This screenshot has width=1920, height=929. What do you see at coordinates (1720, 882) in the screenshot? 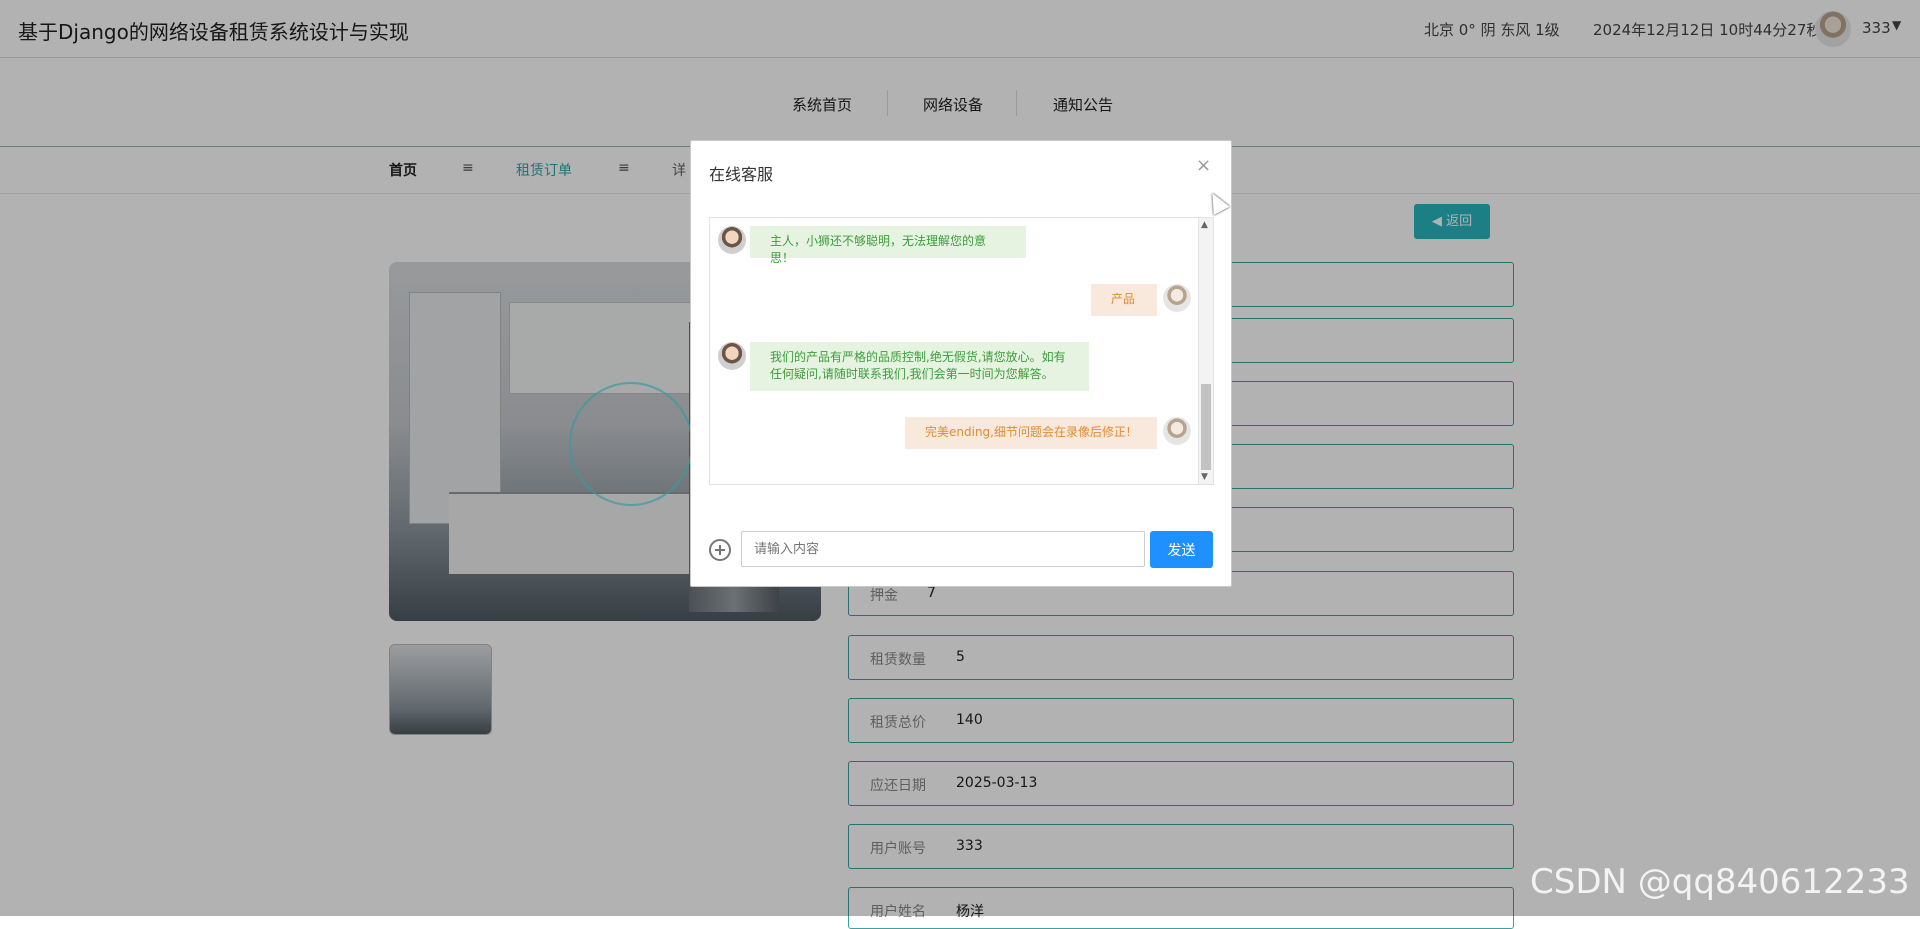
I see `watermark: CSDN @qq840612233` at bounding box center [1720, 882].